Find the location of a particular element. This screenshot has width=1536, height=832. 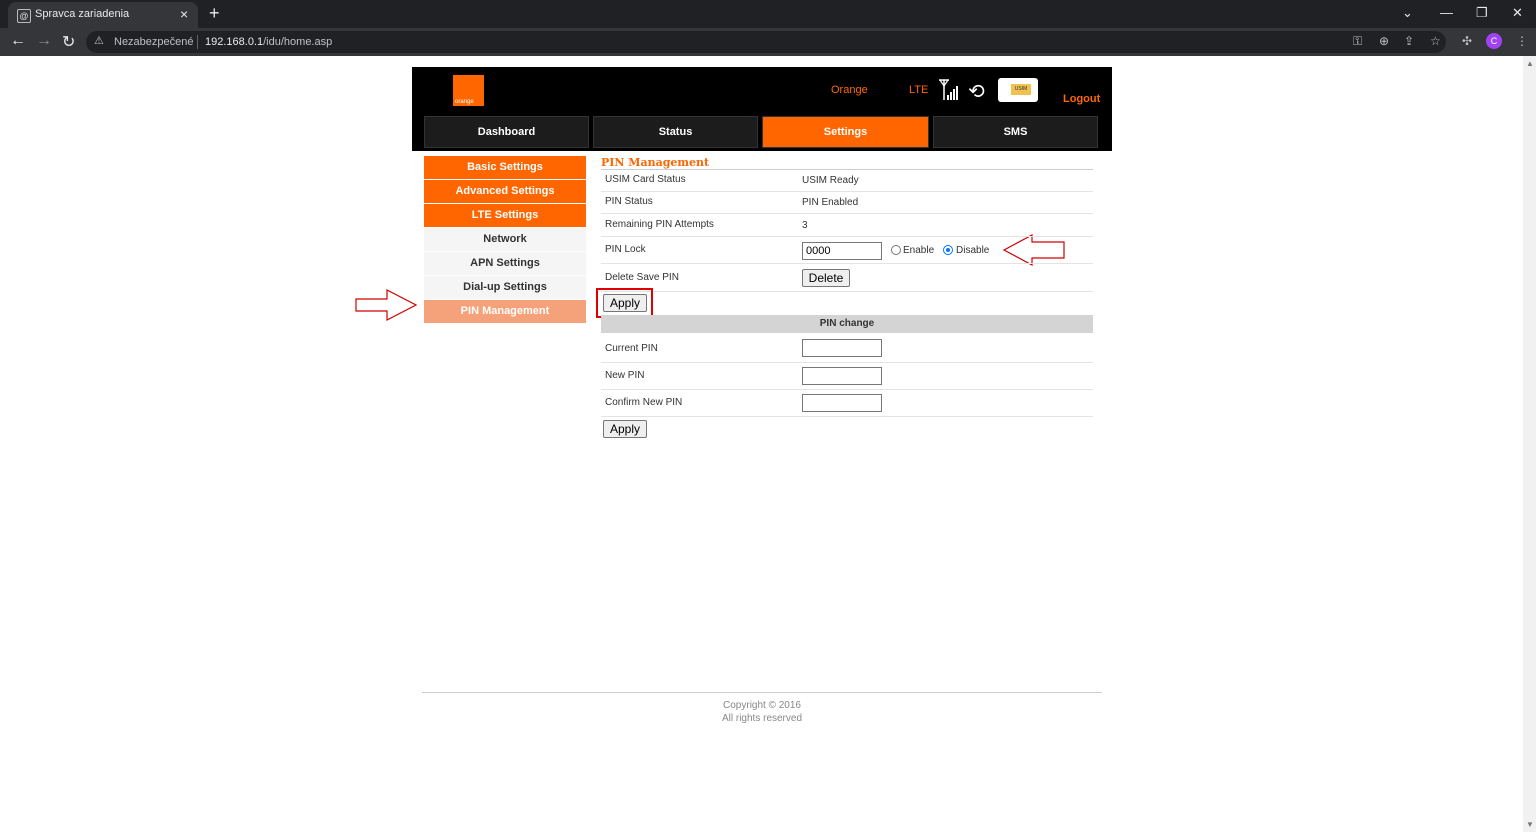

url-path: /idu/home.asp is located at coordinates (298, 42).